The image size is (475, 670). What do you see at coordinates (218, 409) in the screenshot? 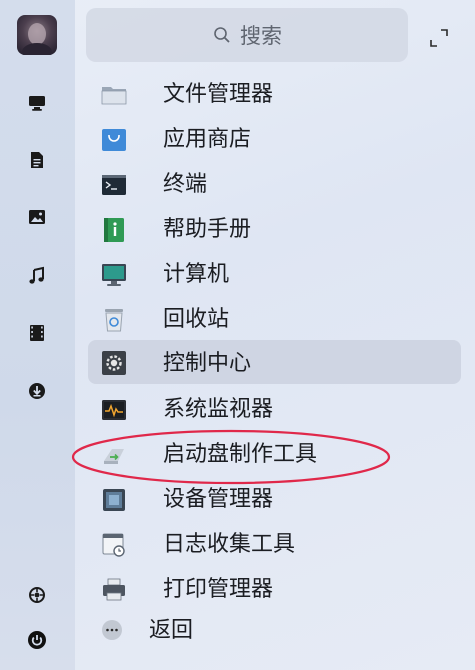
I see `app-label: 系统监视器` at bounding box center [218, 409].